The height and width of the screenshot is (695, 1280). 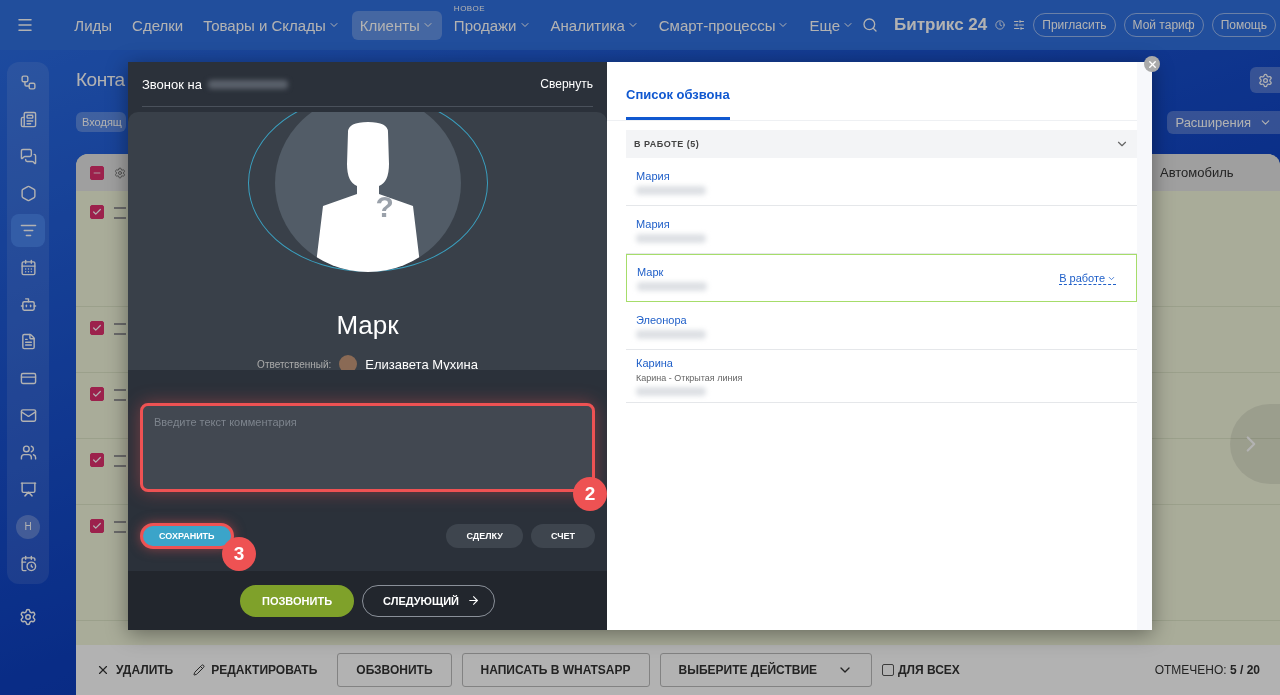 What do you see at coordinates (689, 363) in the screenshot?
I see `contact-link: Карина` at bounding box center [689, 363].